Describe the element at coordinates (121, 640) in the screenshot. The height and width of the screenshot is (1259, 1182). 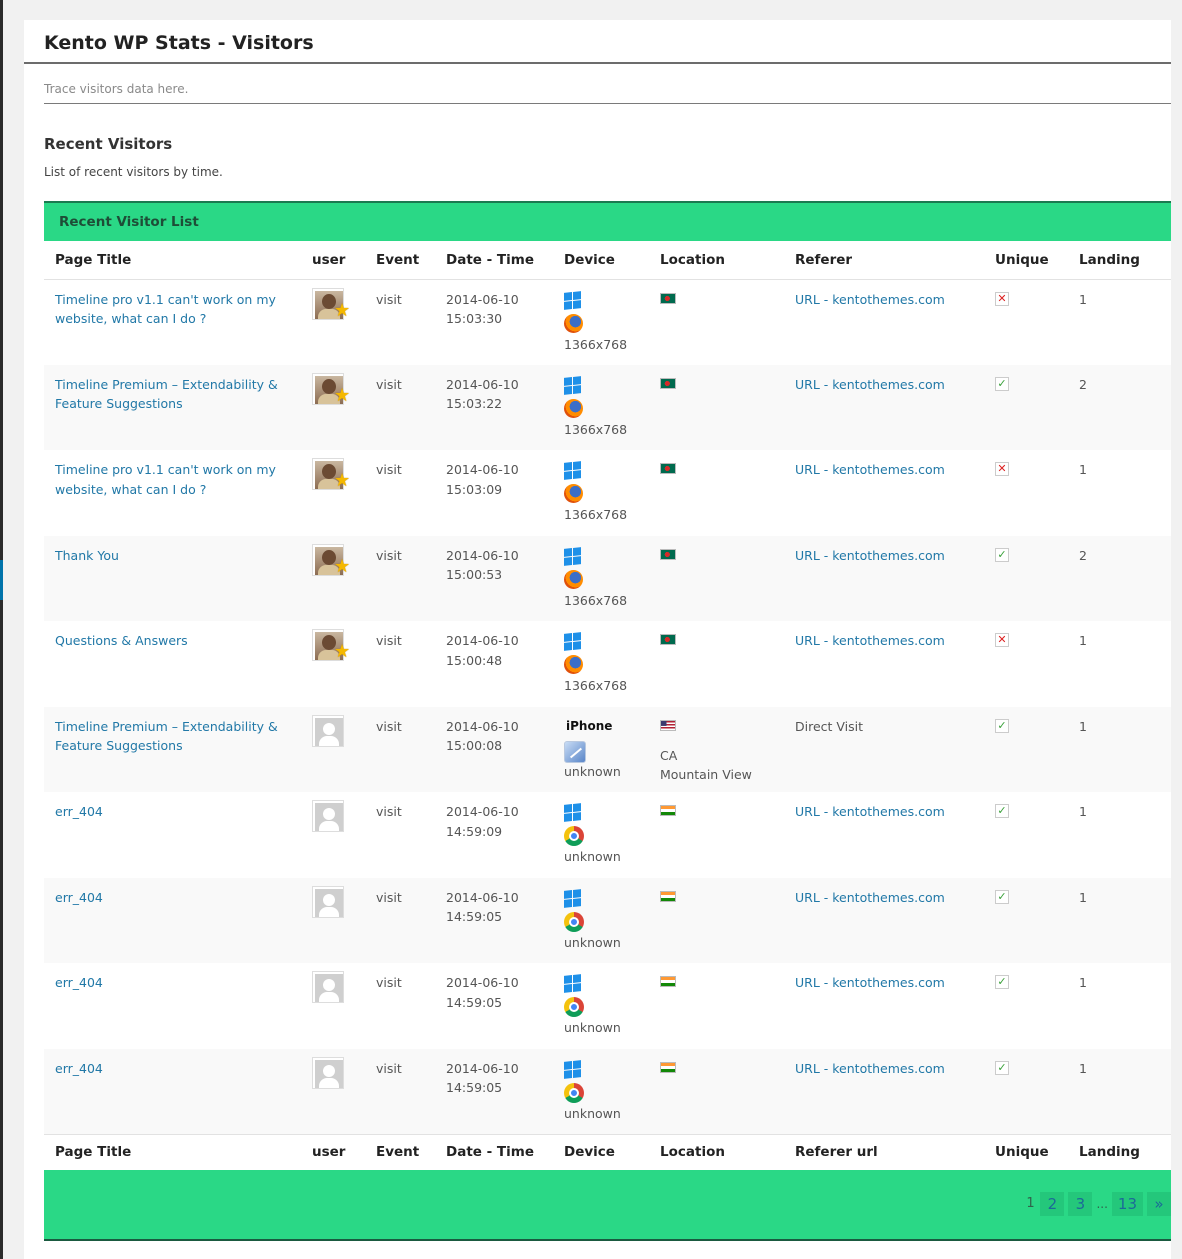
I see `page-title-link: Questions & Answers` at that location.